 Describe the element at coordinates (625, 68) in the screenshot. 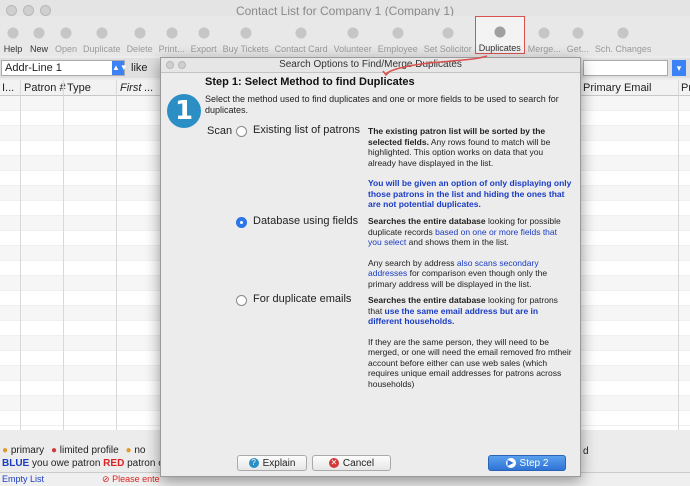

I see `search-input` at that location.